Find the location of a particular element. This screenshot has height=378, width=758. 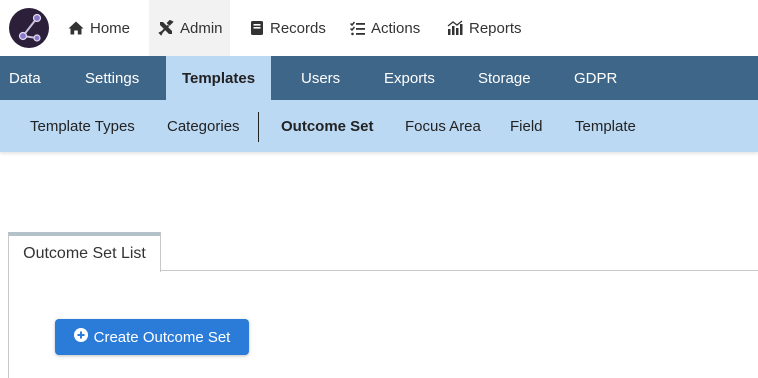

secnav-data: Data is located at coordinates (25, 78).